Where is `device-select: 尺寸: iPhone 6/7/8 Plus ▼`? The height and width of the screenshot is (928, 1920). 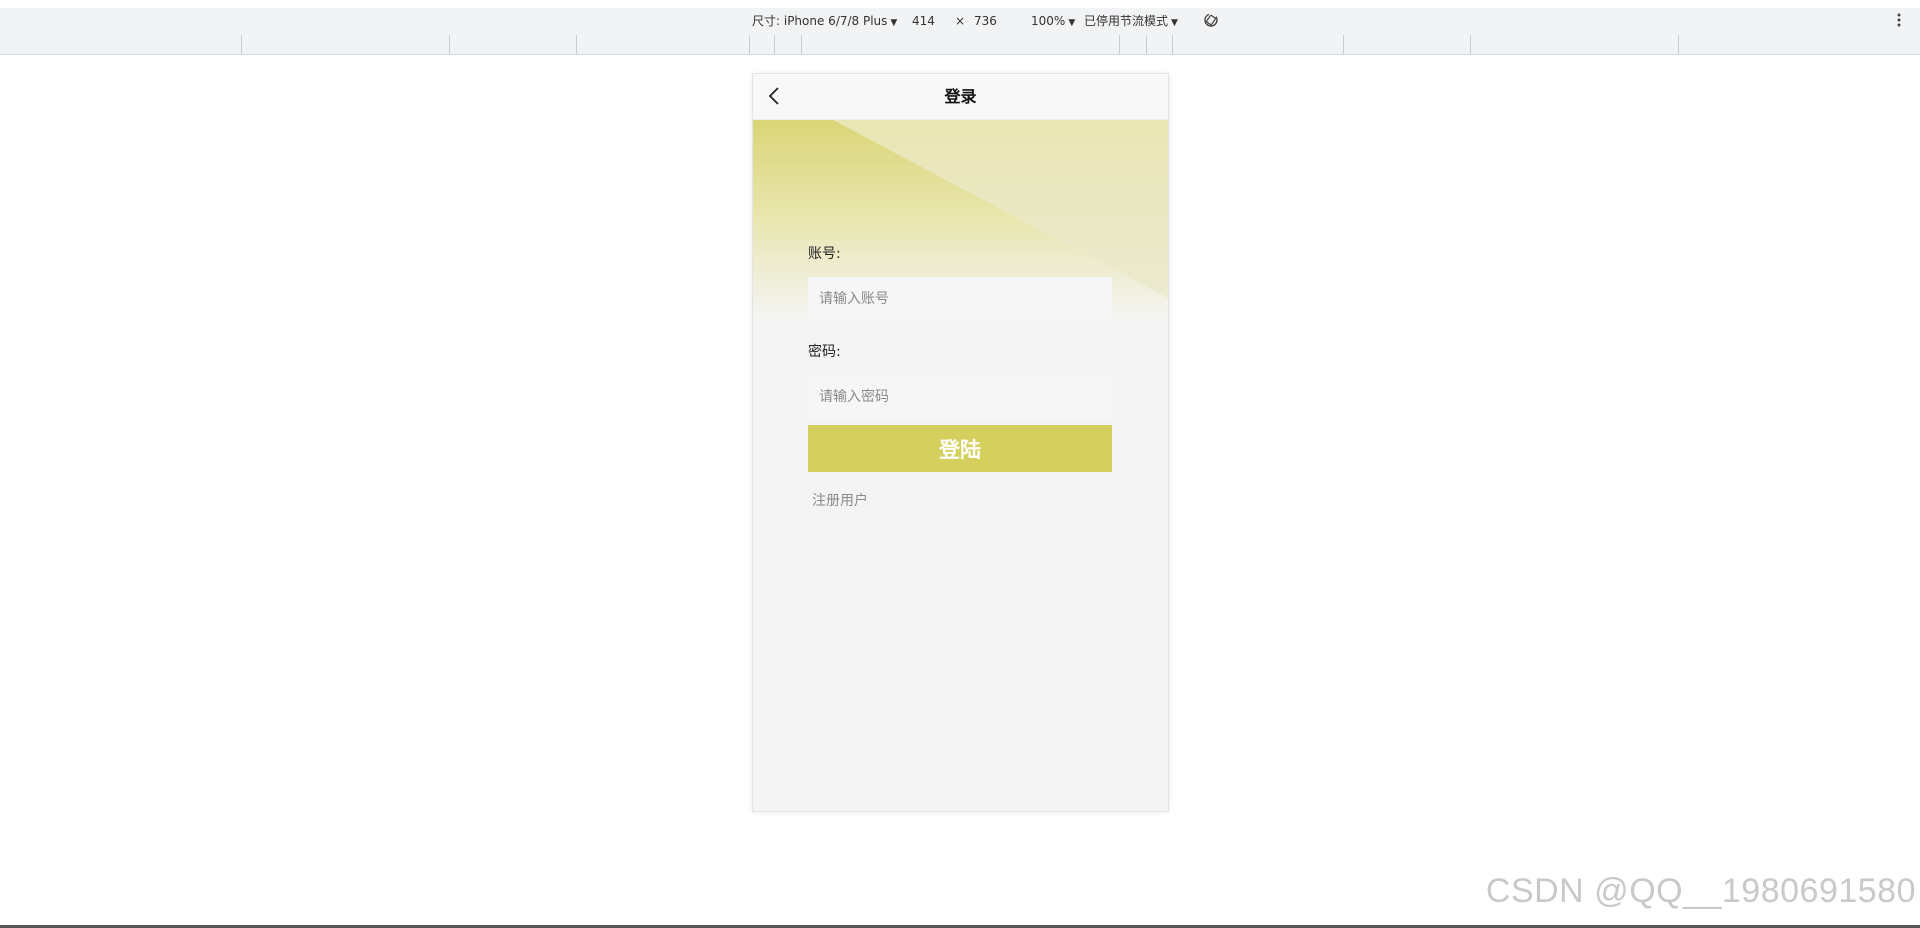 device-select: 尺寸: iPhone 6/7/8 Plus ▼ is located at coordinates (824, 22).